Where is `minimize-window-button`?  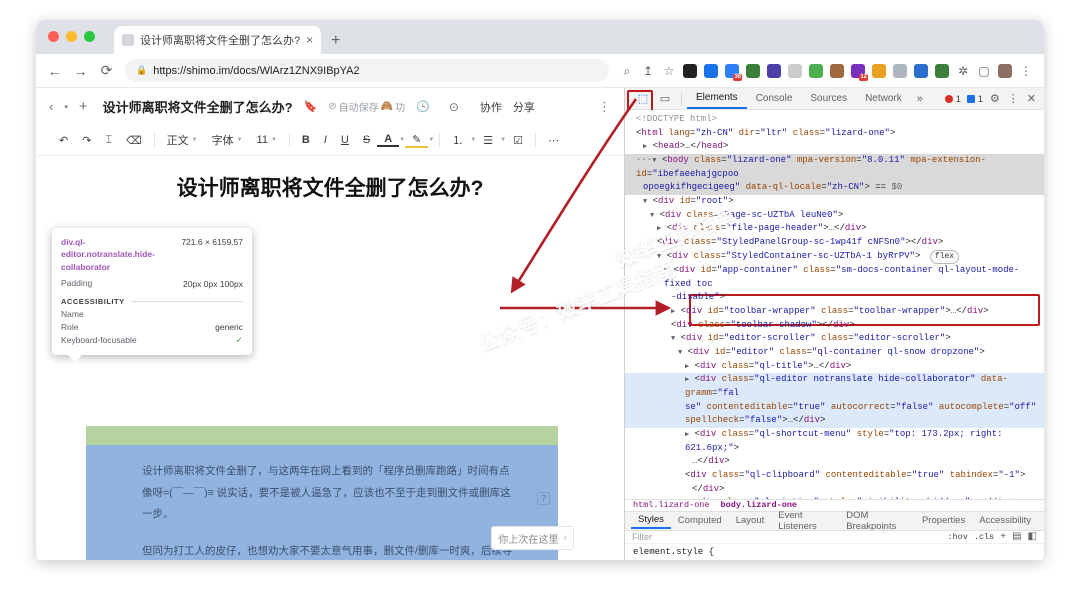 minimize-window-button is located at coordinates (71, 36).